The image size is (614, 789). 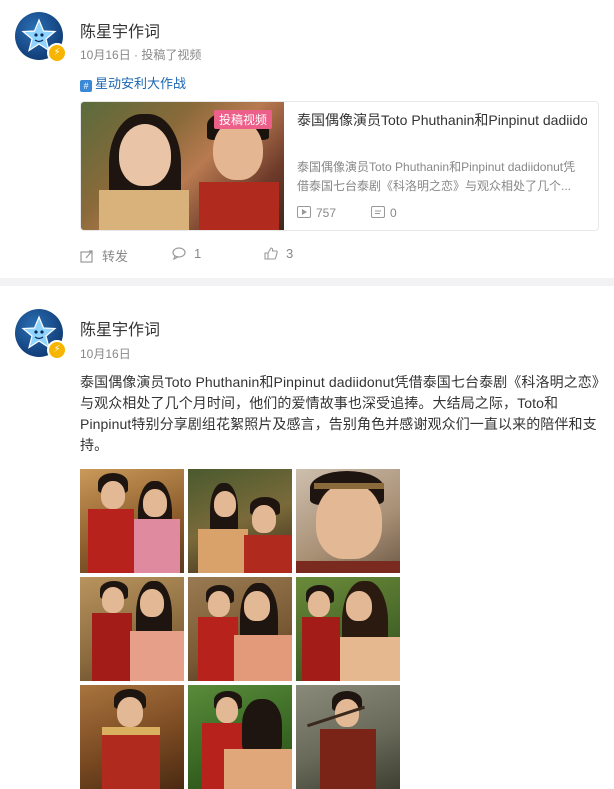 What do you see at coordinates (86, 256) in the screenshot?
I see `repost-icon` at bounding box center [86, 256].